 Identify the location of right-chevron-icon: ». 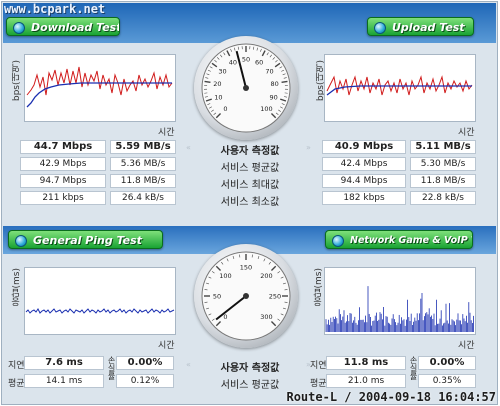
(308, 147).